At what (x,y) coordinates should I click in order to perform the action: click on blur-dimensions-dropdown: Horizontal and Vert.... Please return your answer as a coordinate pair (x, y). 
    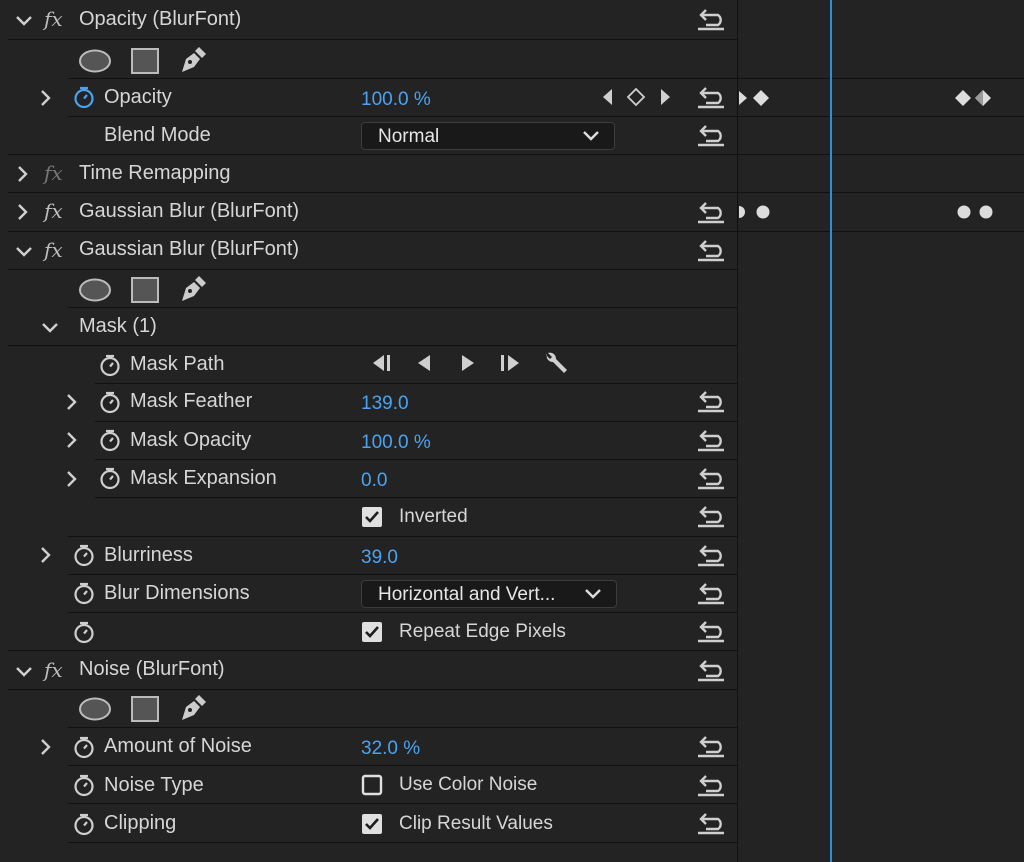
    Looking at the image, I should click on (489, 594).